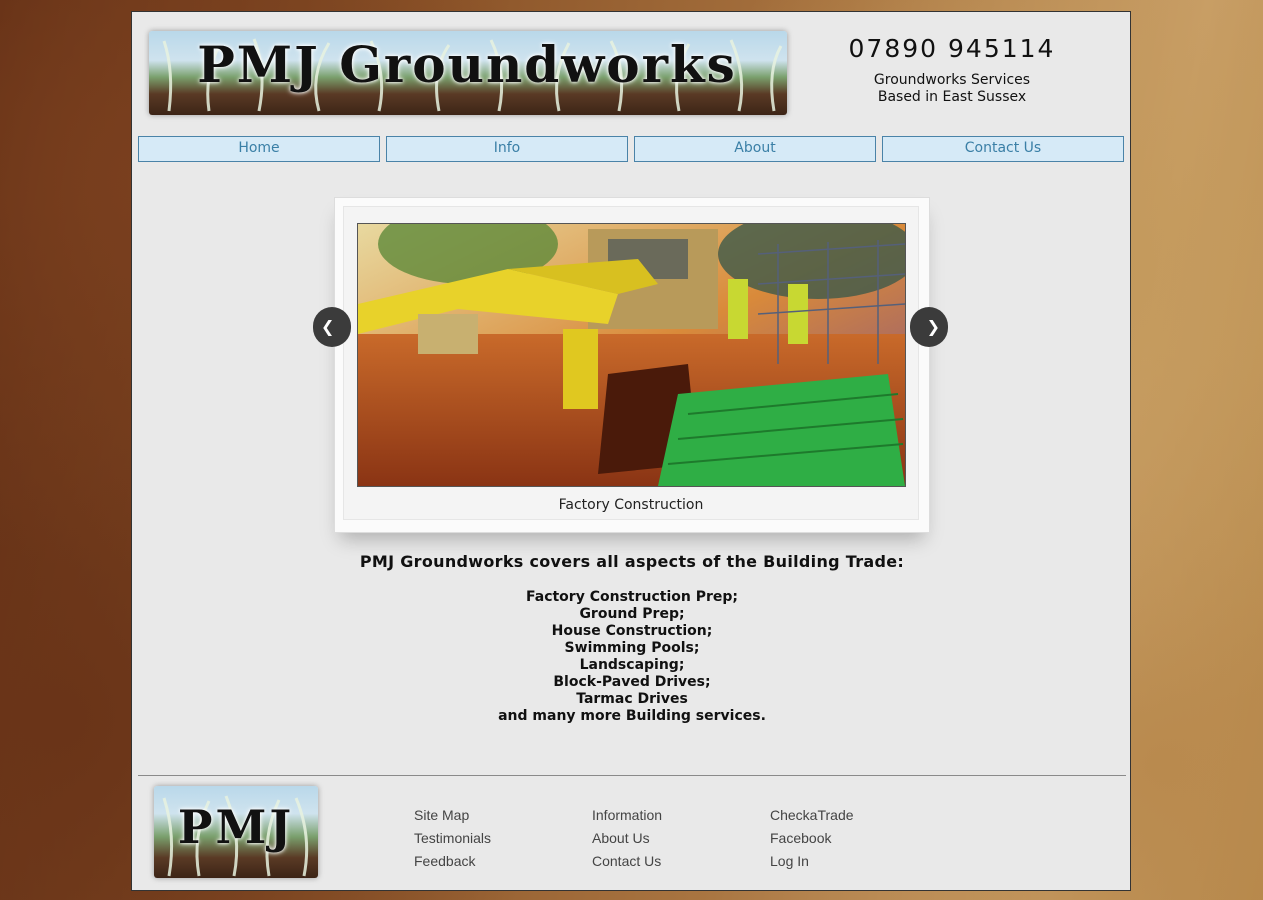 The width and height of the screenshot is (1263, 900). Describe the element at coordinates (755, 149) in the screenshot. I see `nav-about: About` at that location.